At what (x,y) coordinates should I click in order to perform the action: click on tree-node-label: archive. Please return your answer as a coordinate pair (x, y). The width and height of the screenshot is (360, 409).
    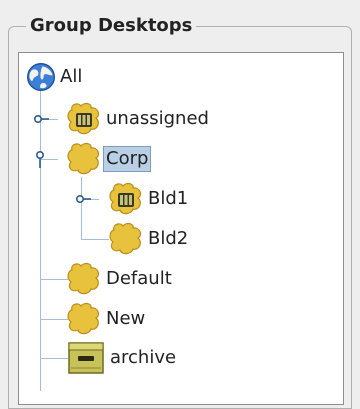
    Looking at the image, I should click on (143, 357).